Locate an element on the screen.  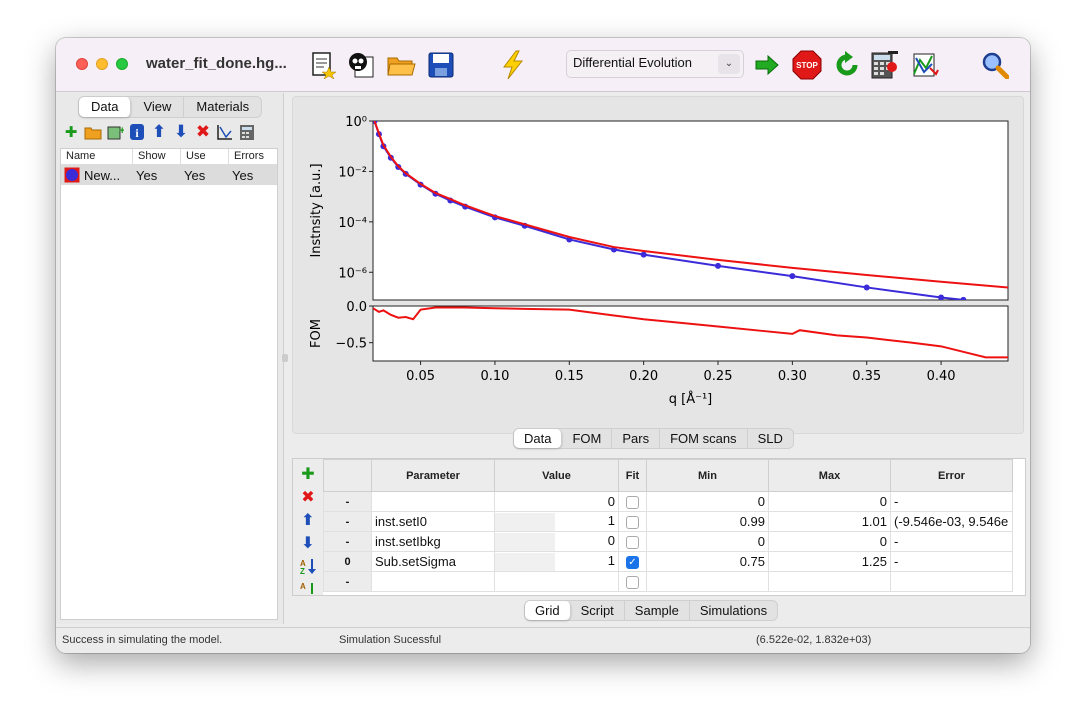
refresh-icon is located at coordinates (847, 65).